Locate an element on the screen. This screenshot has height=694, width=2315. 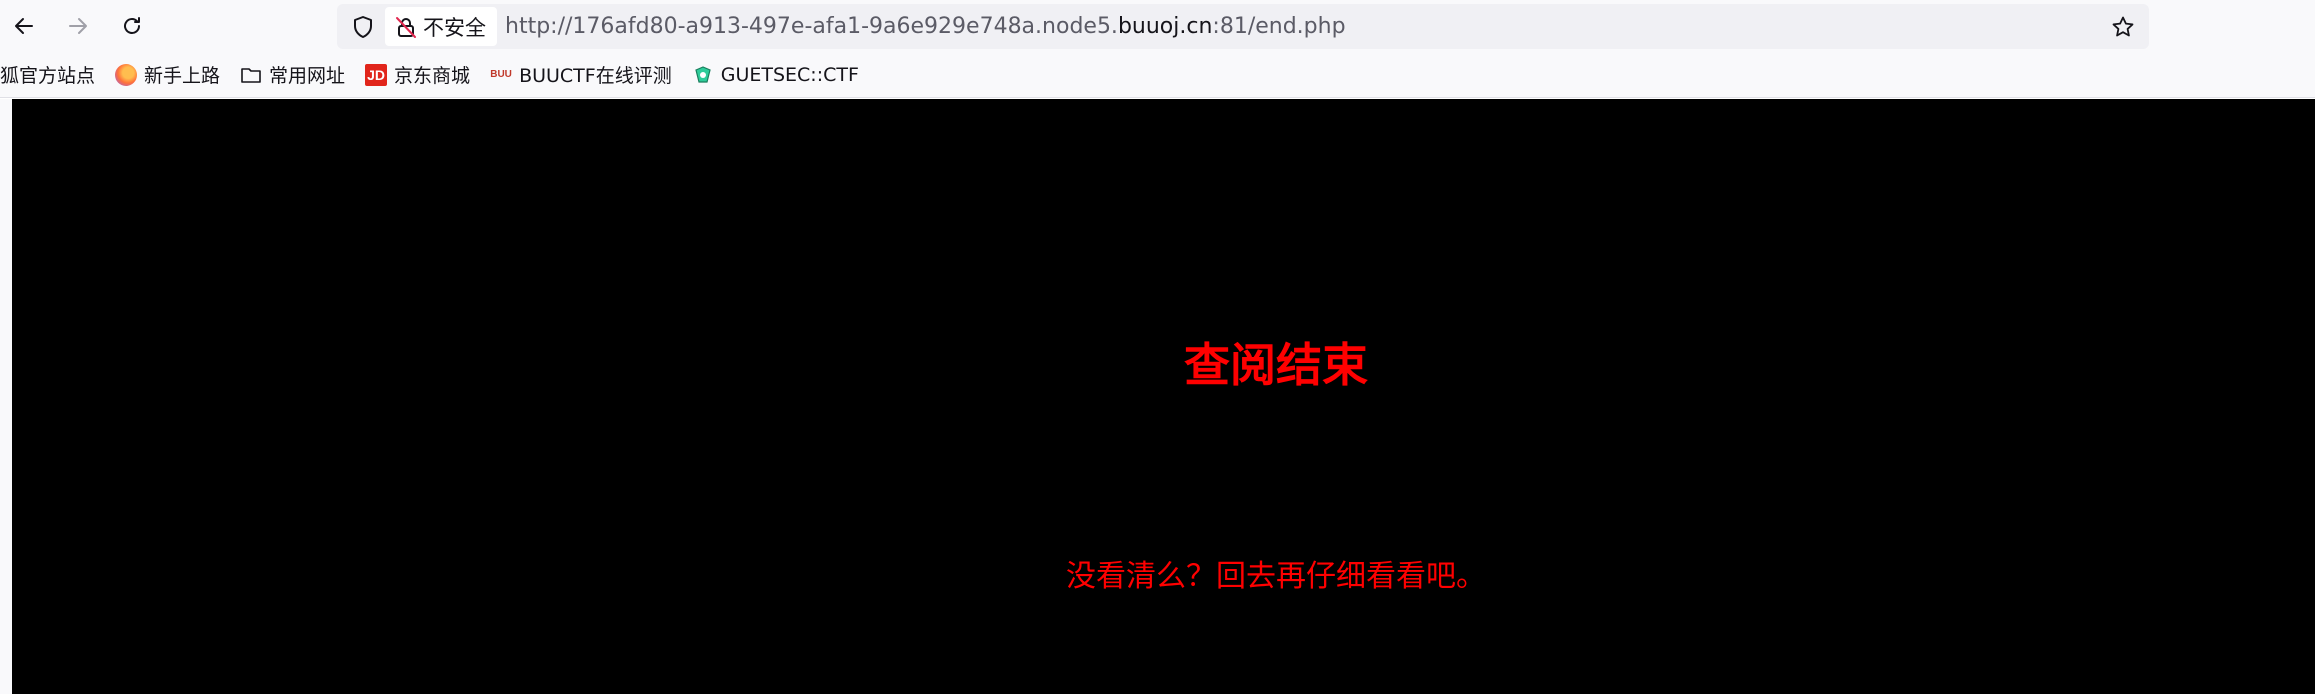
bookmark-label: 狐官方站点 is located at coordinates (48, 76).